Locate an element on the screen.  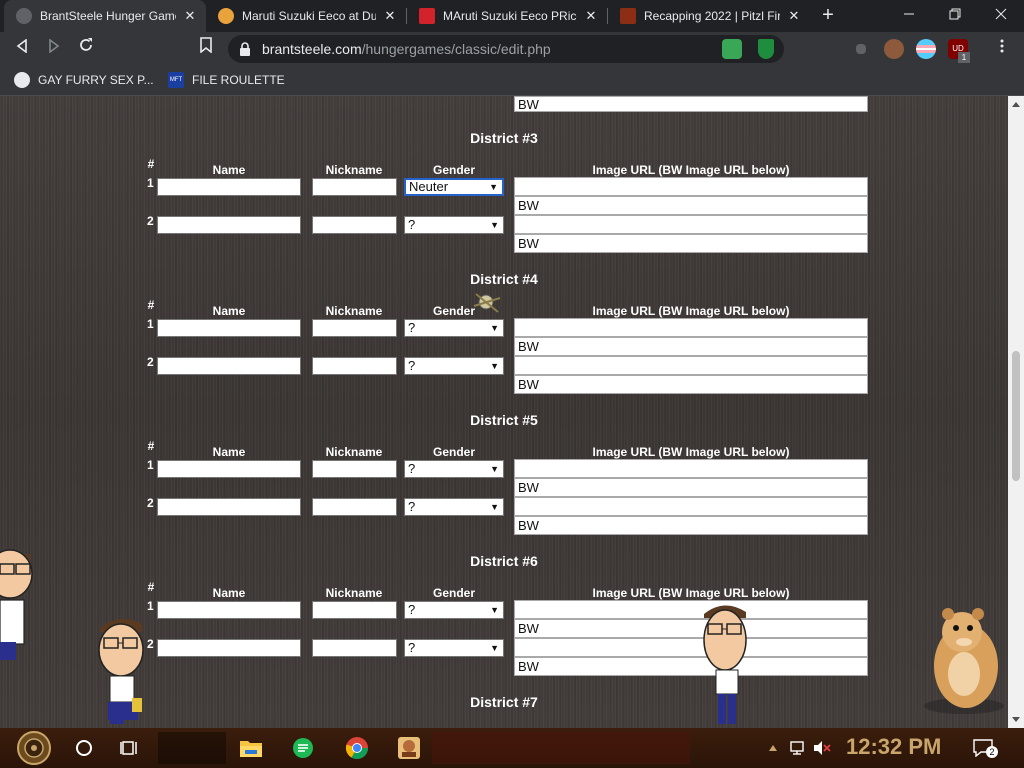
tab-maruti-dunia: Maruti Suzuki Eeco at Du ✕ is located at coordinates (306, 16).